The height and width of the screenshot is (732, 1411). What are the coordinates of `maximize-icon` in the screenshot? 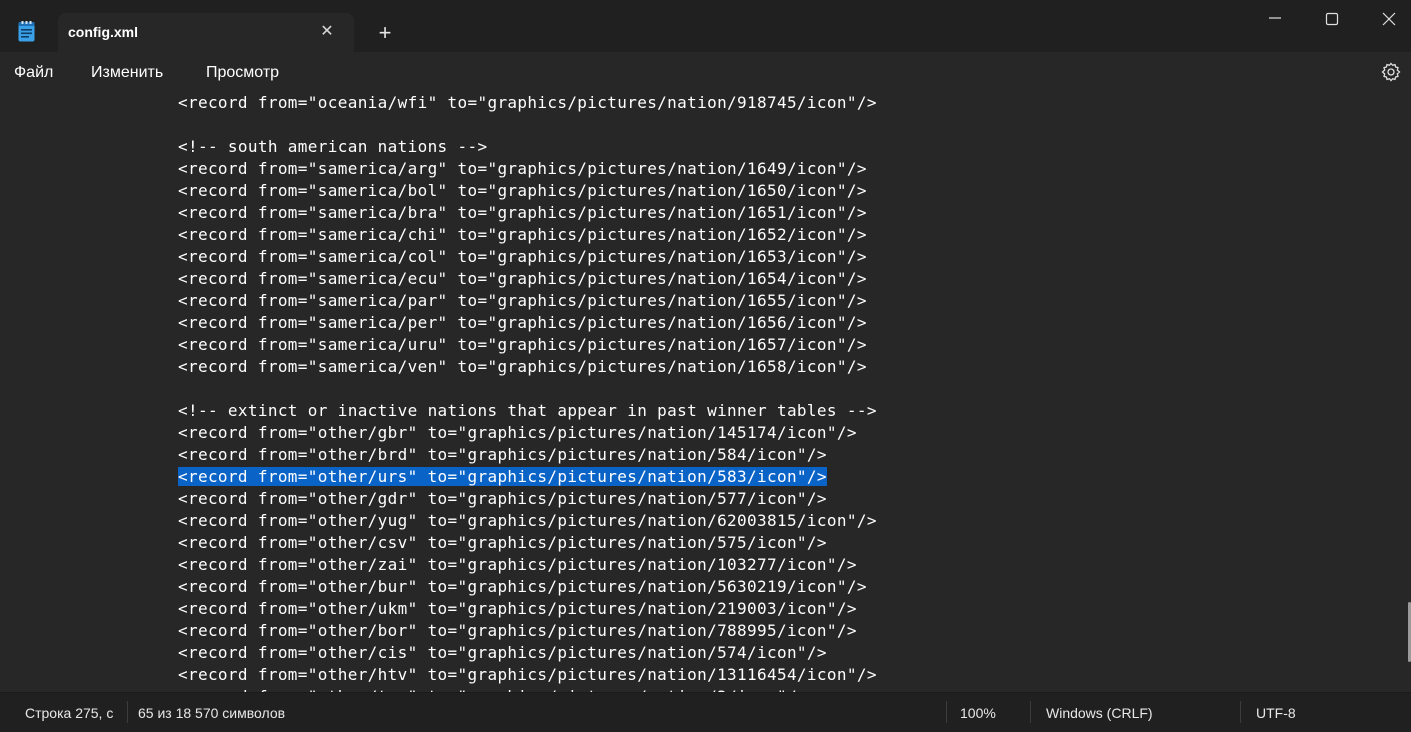 It's located at (1332, 19).